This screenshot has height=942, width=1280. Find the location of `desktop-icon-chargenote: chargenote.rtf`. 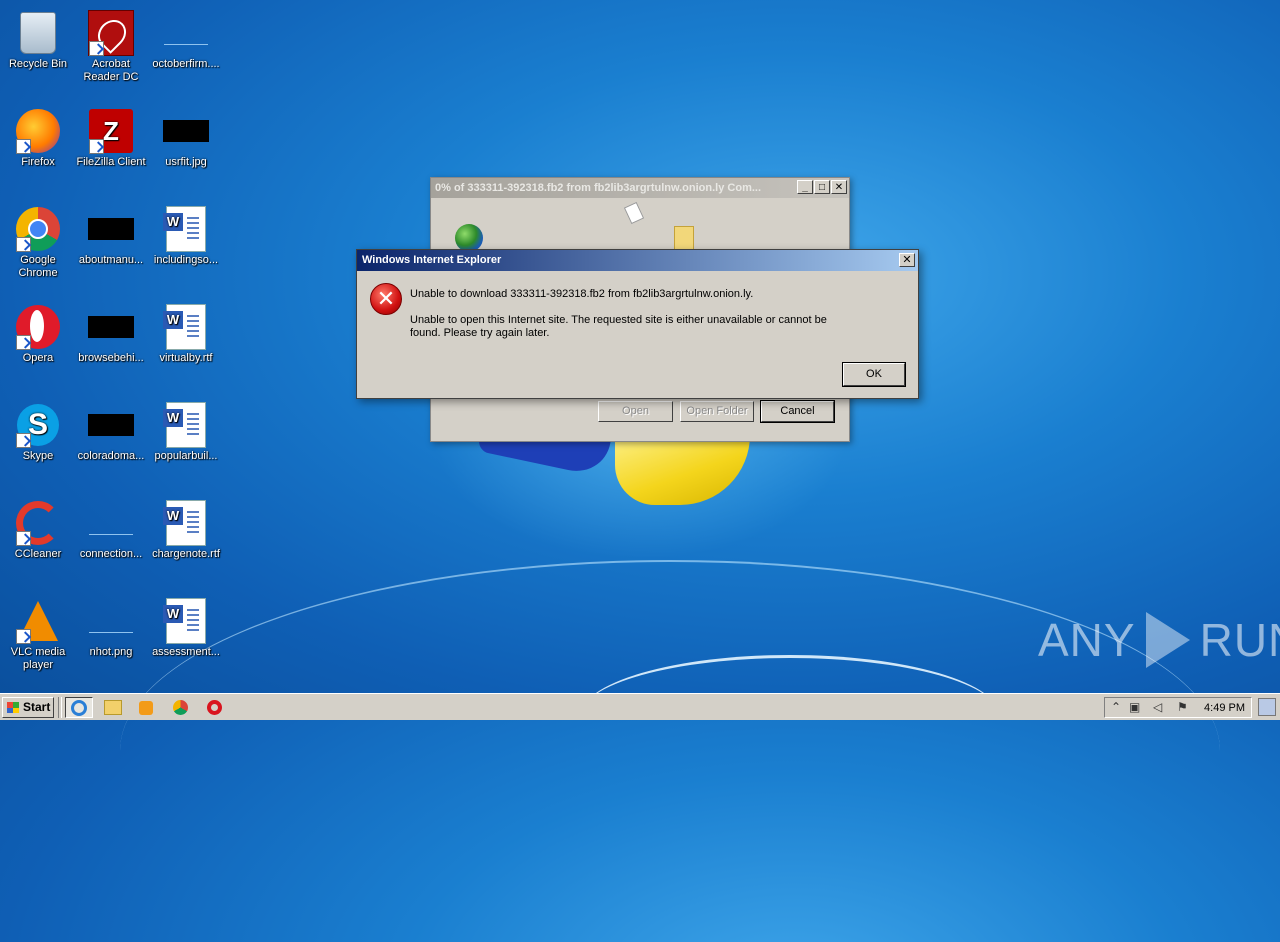

desktop-icon-chargenote: chargenote.rtf is located at coordinates (186, 528).